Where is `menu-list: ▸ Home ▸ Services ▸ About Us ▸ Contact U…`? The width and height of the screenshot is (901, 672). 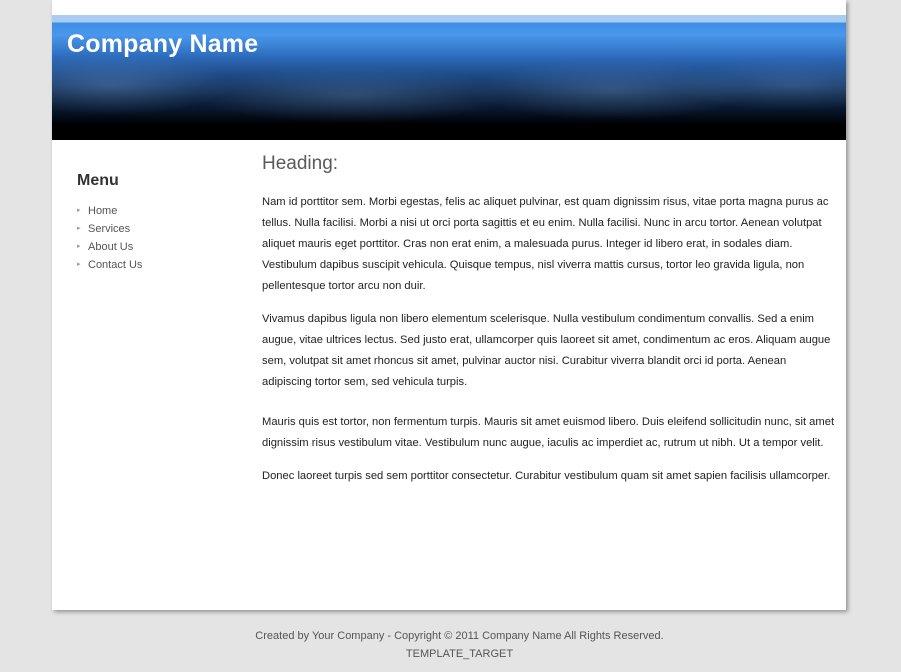
menu-list: ▸ Home ▸ Services ▸ About Us ▸ Contact U… is located at coordinates (162, 238).